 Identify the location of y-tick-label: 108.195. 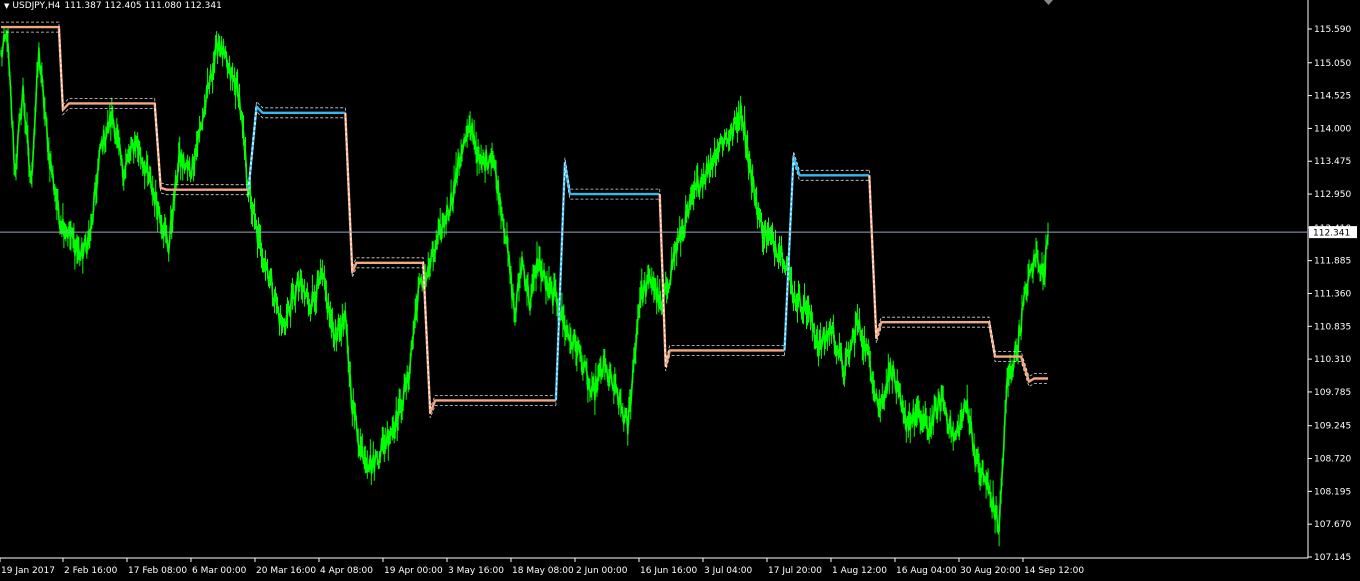
(1332, 492).